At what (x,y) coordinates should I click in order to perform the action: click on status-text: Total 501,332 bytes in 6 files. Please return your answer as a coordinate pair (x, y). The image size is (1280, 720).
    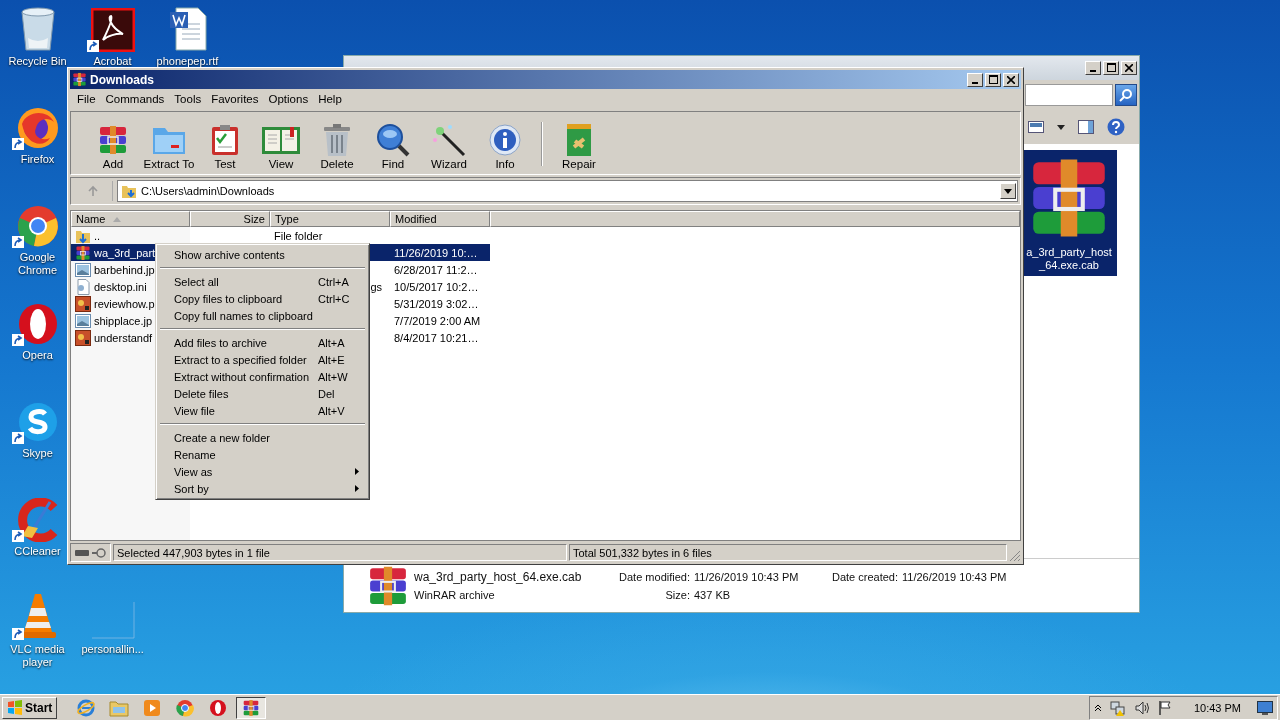
    Looking at the image, I should click on (788, 552).